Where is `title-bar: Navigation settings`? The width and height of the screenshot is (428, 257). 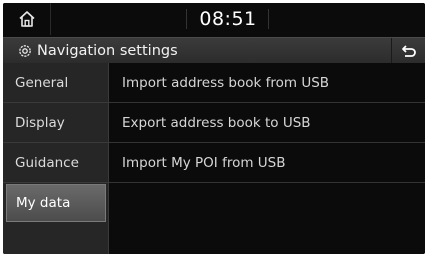
title-bar: Navigation settings is located at coordinates (214, 50).